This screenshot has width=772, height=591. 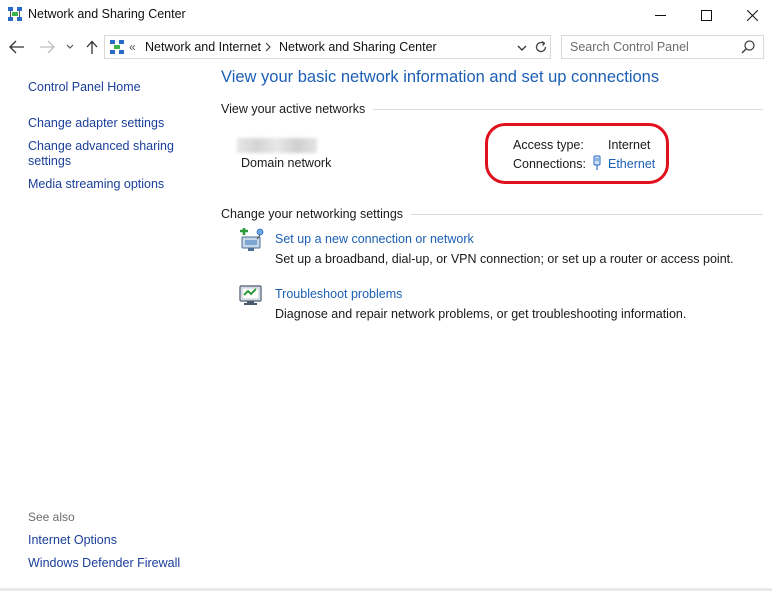 I want to click on search-icon, so click(x=748, y=48).